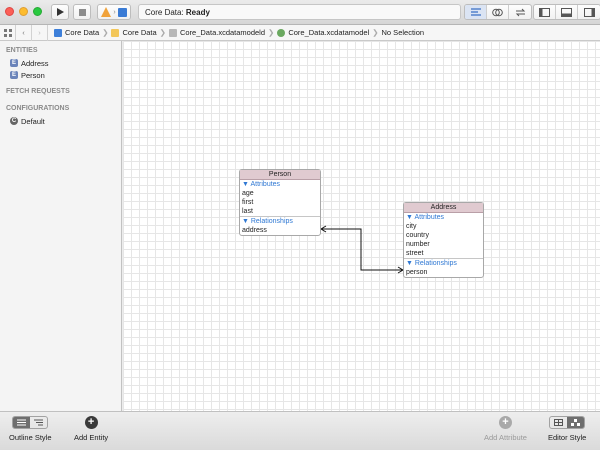  I want to click on attribute-row: number, so click(443, 244).